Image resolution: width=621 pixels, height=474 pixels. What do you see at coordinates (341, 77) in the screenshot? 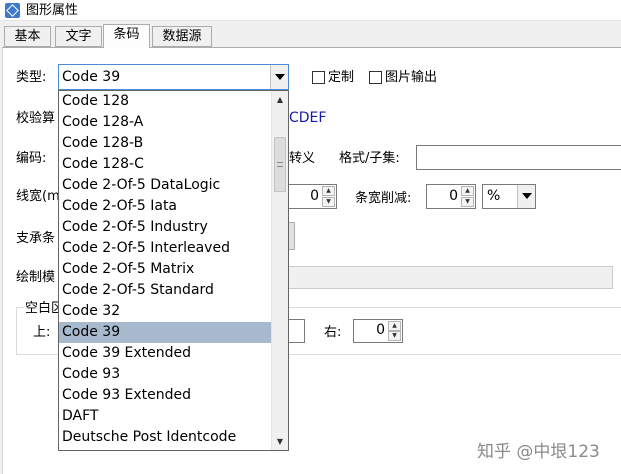
I see `custom-checkbox-label: 定制` at bounding box center [341, 77].